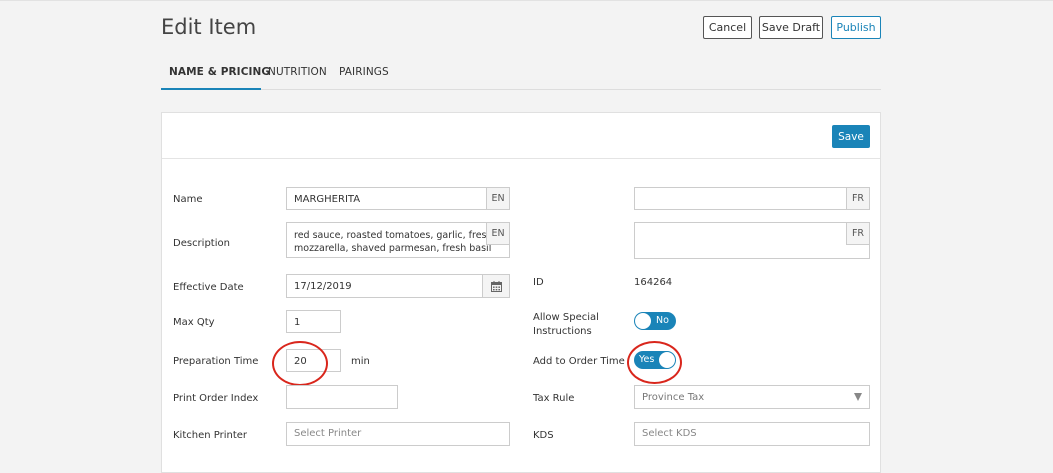  I want to click on name-value: MARGHERITA, so click(327, 199).